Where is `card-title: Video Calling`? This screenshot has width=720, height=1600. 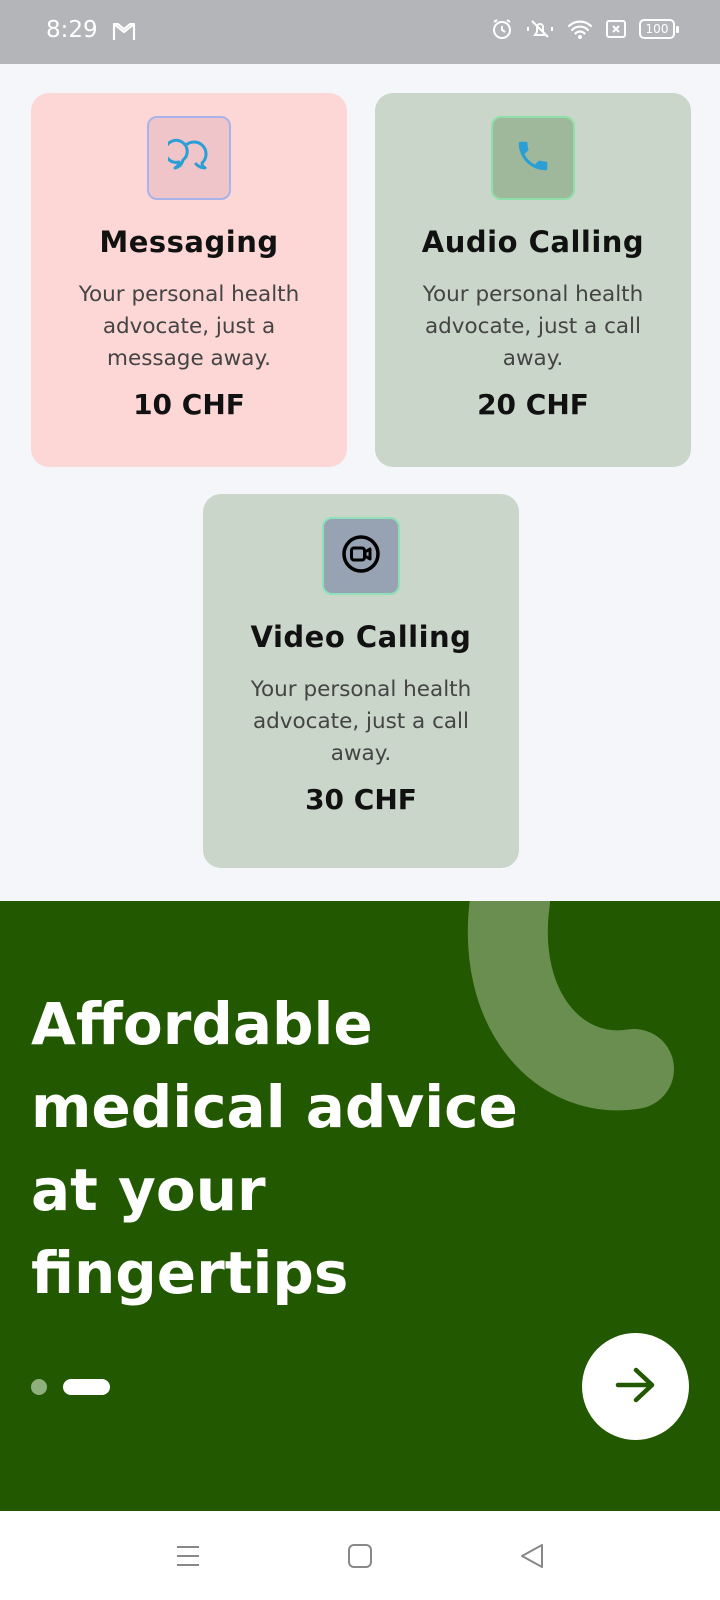
card-title: Video Calling is located at coordinates (361, 637).